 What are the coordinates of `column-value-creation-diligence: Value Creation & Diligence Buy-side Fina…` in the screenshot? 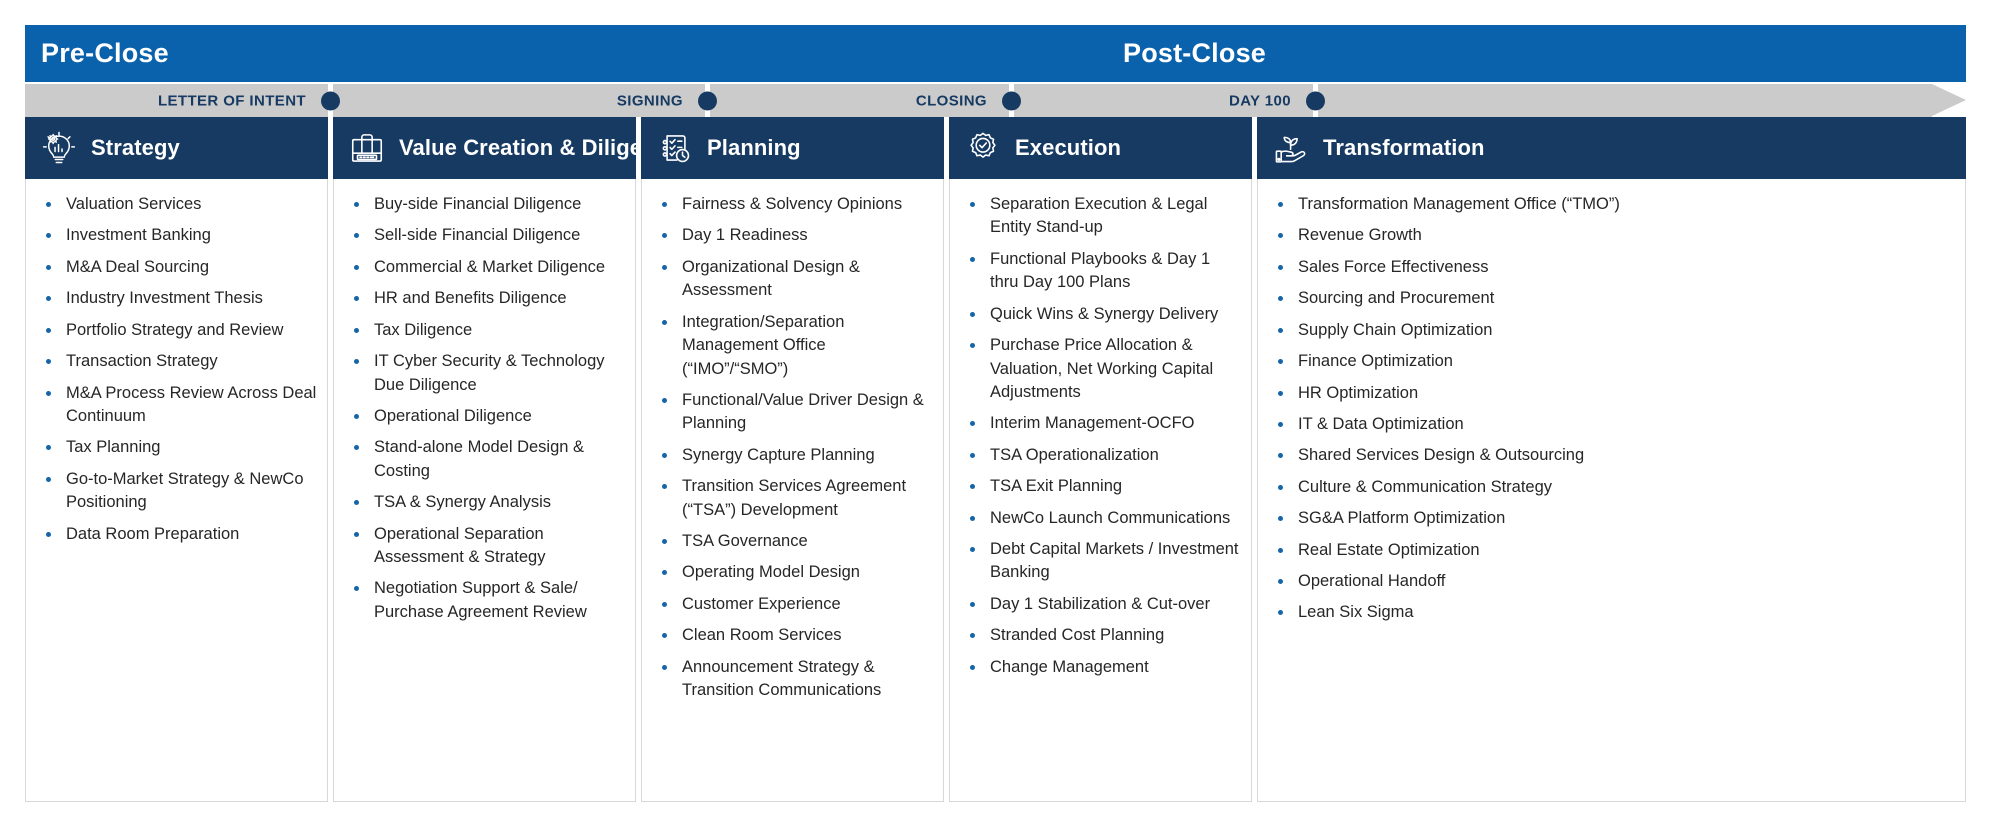 It's located at (506, 459).